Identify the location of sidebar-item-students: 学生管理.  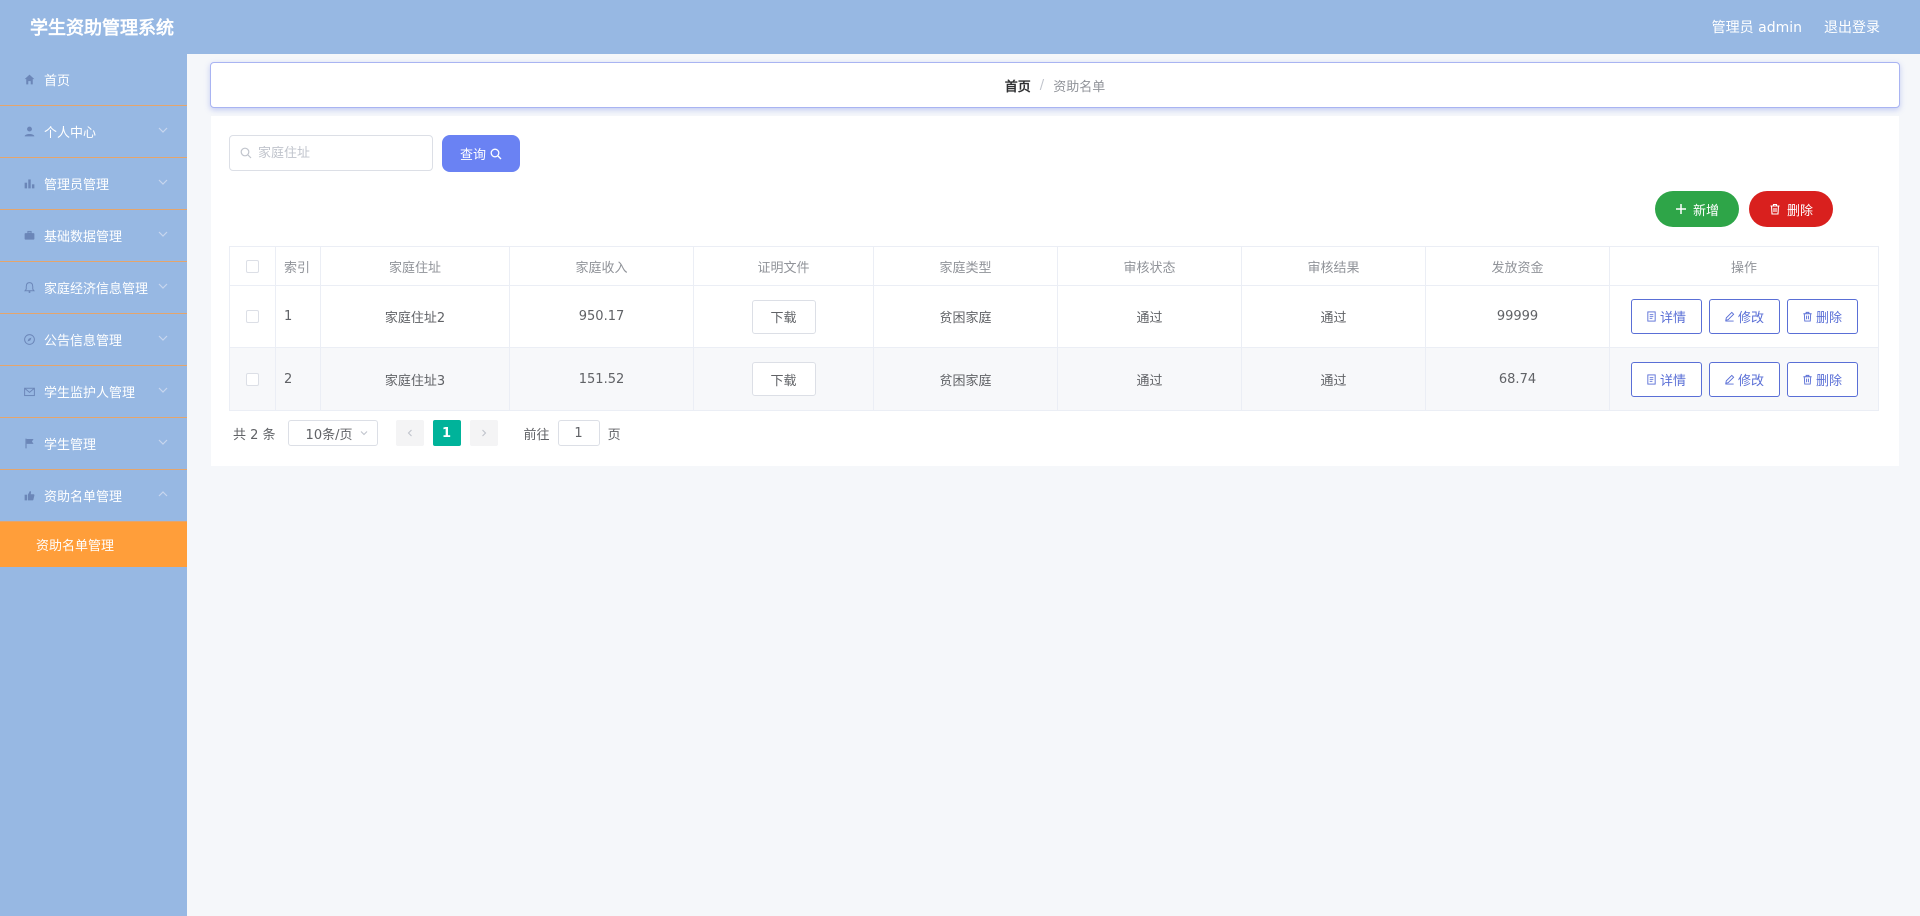
(93, 444).